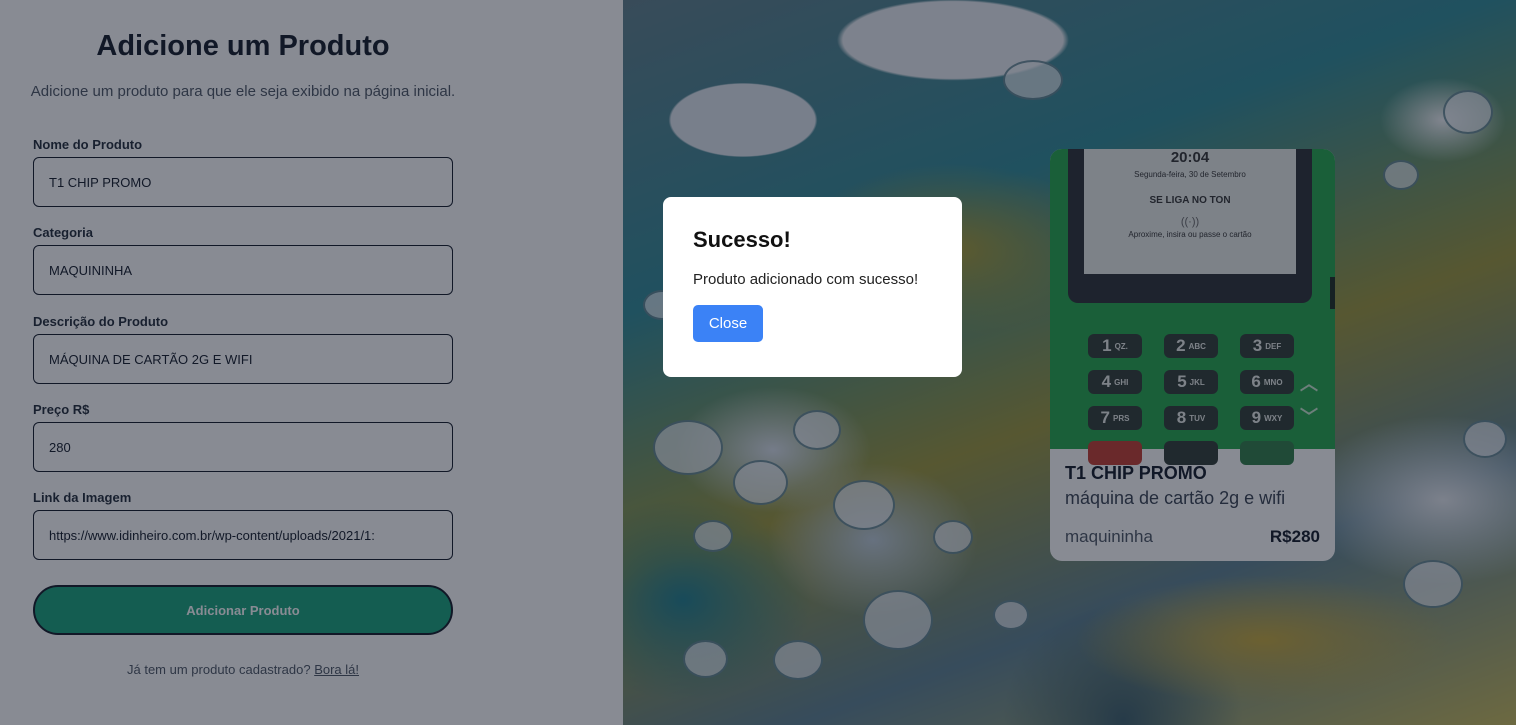 This screenshot has height=725, width=1516. What do you see at coordinates (806, 279) in the screenshot?
I see `modal-message: Produto adicionado com sucesso!` at bounding box center [806, 279].